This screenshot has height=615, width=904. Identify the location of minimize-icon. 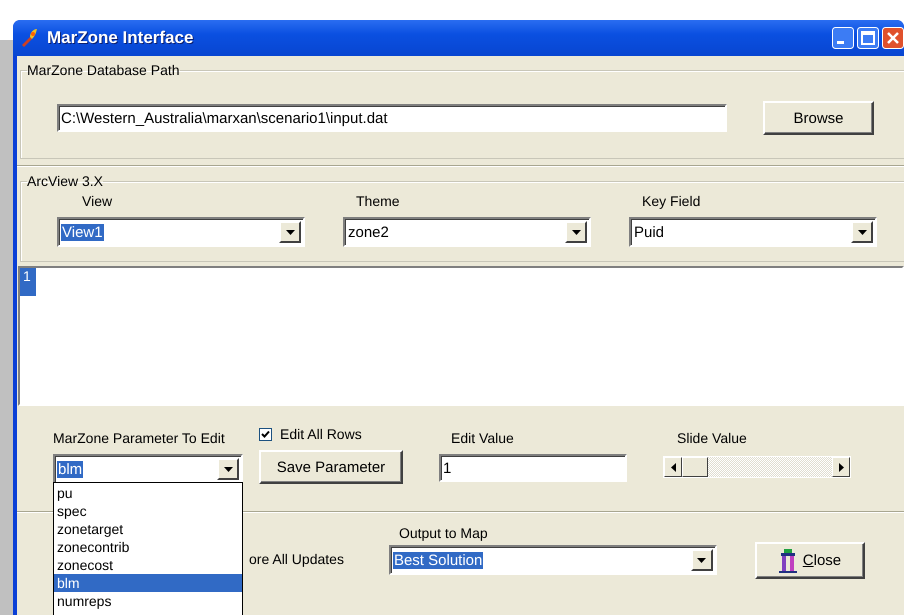
(843, 38).